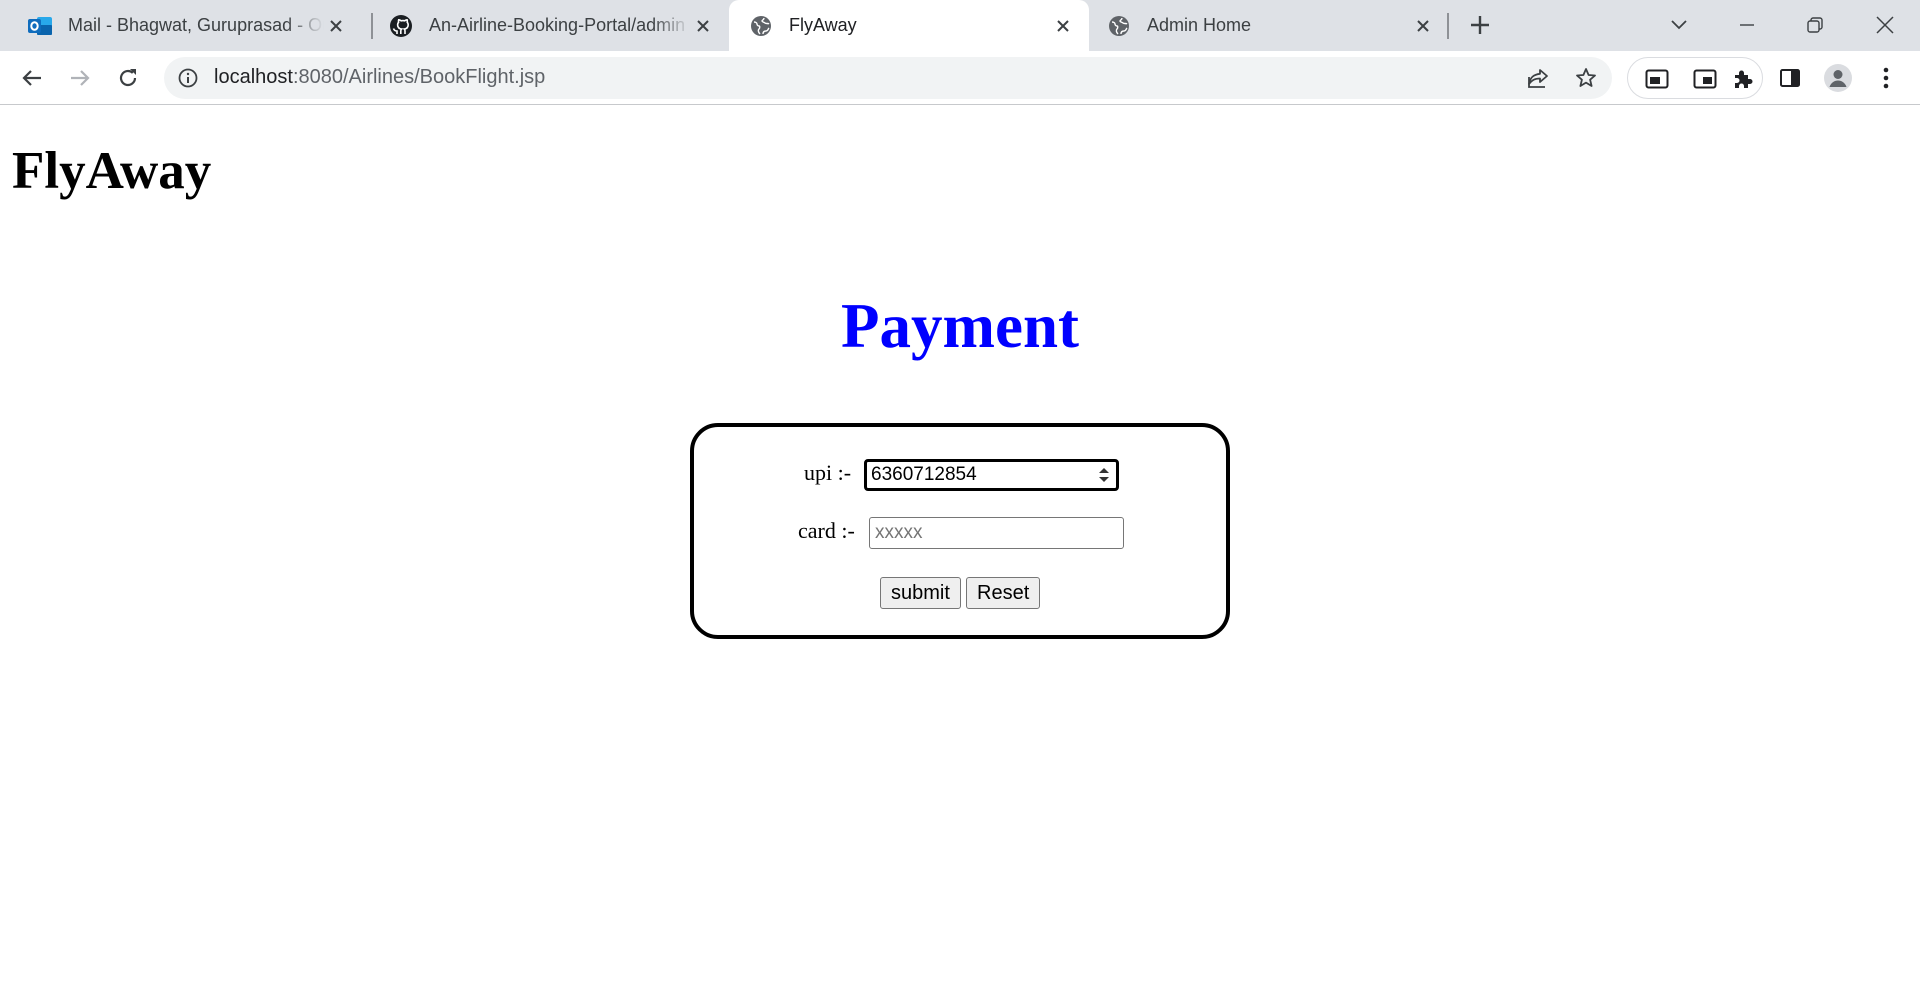 The image size is (1920, 1008). What do you see at coordinates (1269, 25) in the screenshot?
I see `tab-admin-home: Admin Home` at bounding box center [1269, 25].